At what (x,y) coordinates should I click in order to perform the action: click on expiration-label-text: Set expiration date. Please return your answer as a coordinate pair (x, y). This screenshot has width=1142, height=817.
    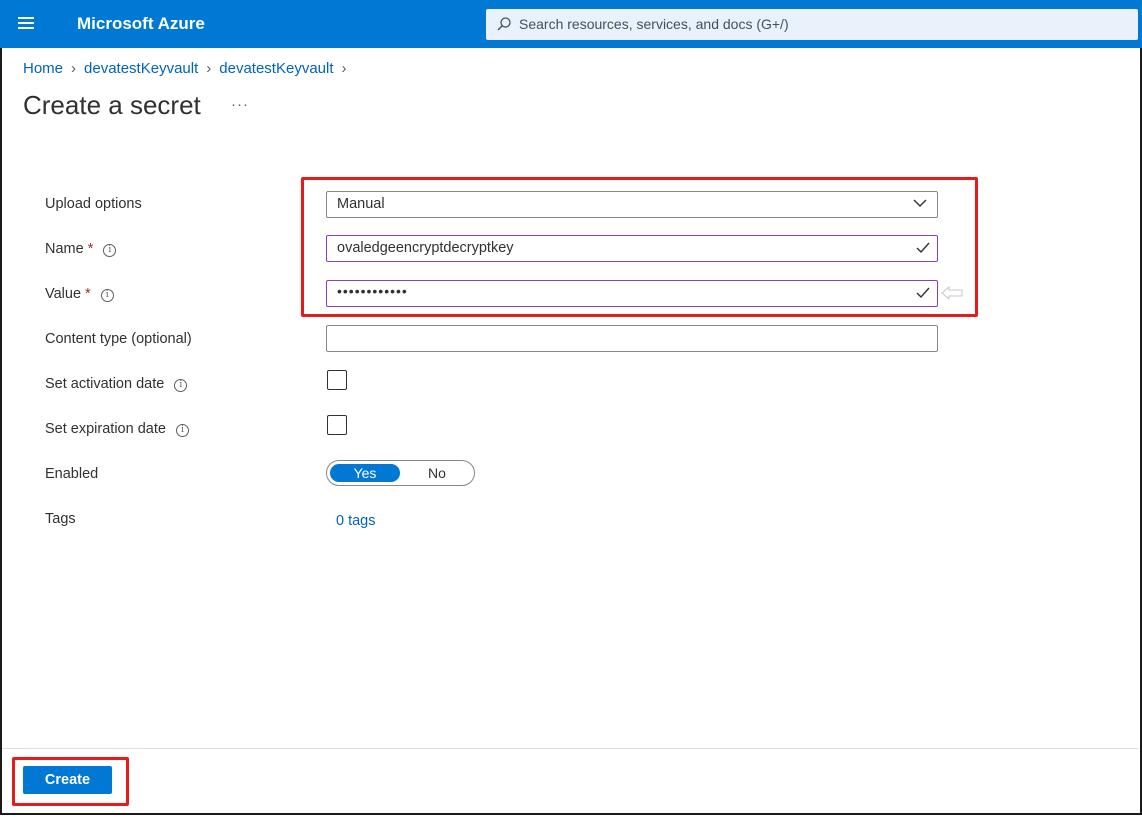
    Looking at the image, I should click on (105, 429).